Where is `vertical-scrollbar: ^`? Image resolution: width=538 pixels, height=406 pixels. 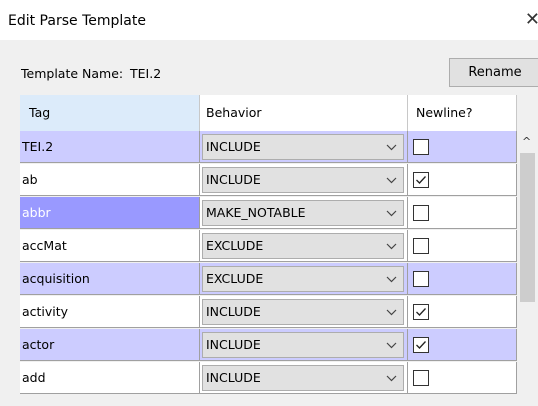 vertical-scrollbar: ^ is located at coordinates (527, 268).